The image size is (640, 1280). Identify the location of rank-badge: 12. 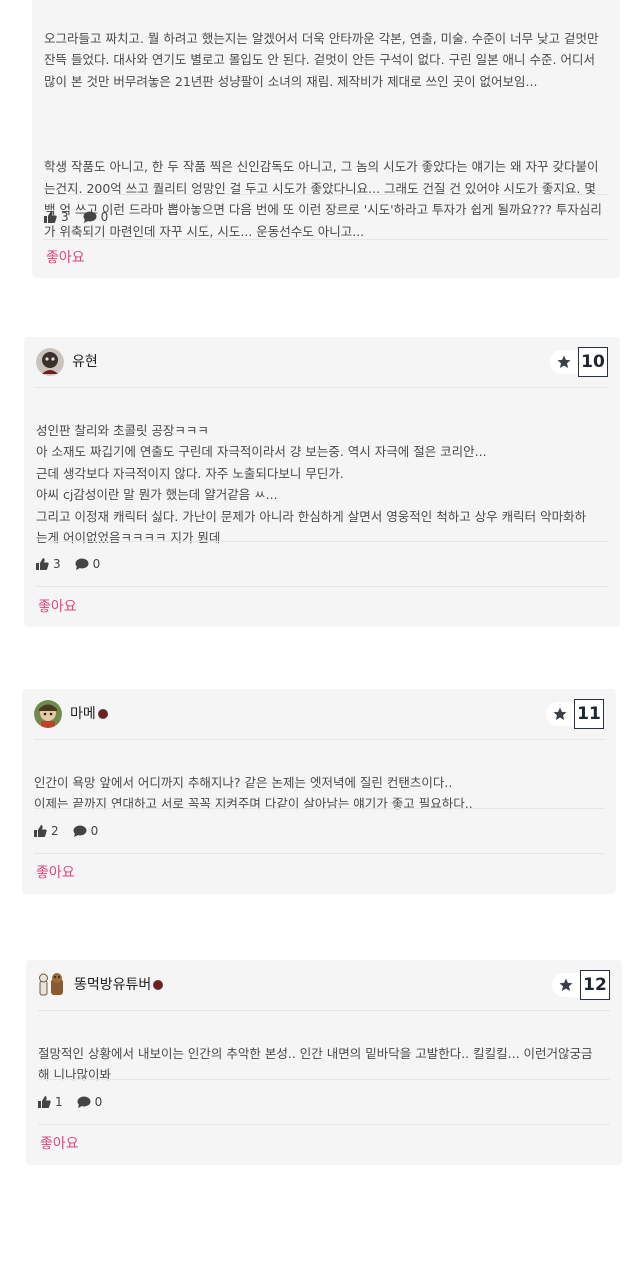
(581, 985).